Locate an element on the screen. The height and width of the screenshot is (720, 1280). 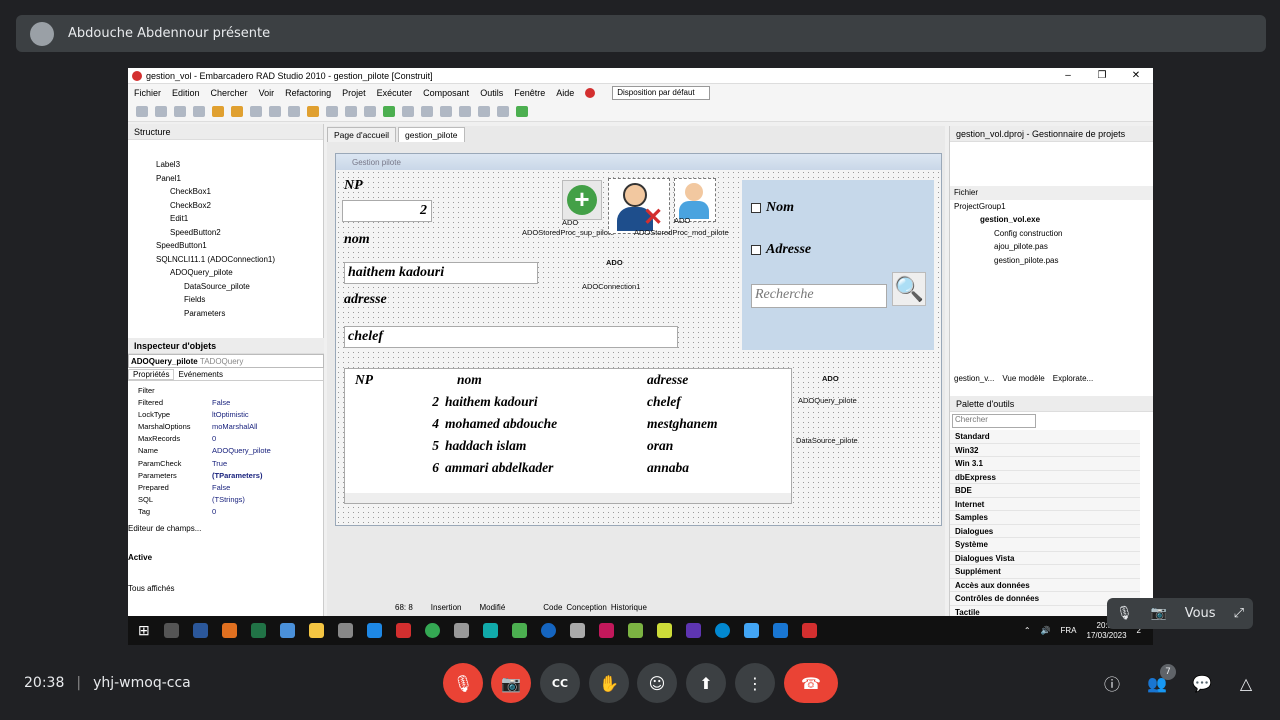
tree-item: gestion_pilote.pas is located at coordinates (1051, 261).